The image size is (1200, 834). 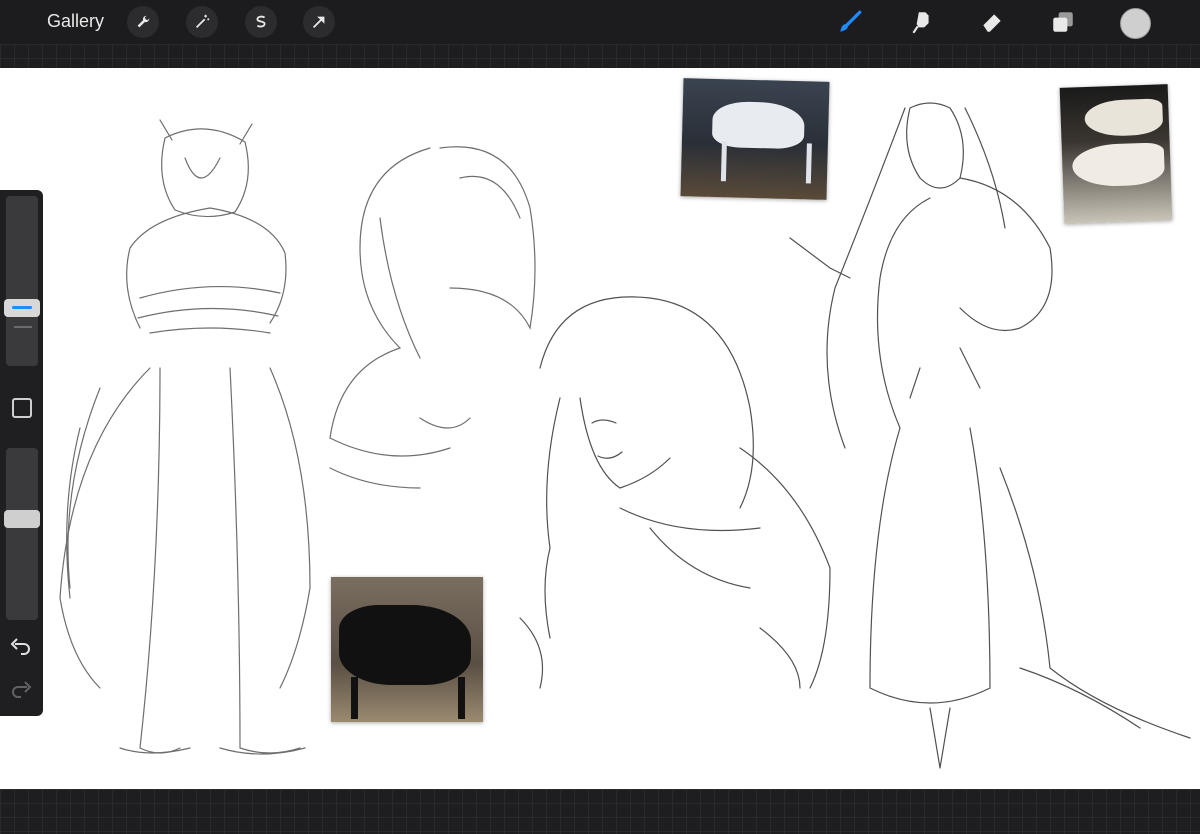 I want to click on hood-sketch, so click(x=432, y=317).